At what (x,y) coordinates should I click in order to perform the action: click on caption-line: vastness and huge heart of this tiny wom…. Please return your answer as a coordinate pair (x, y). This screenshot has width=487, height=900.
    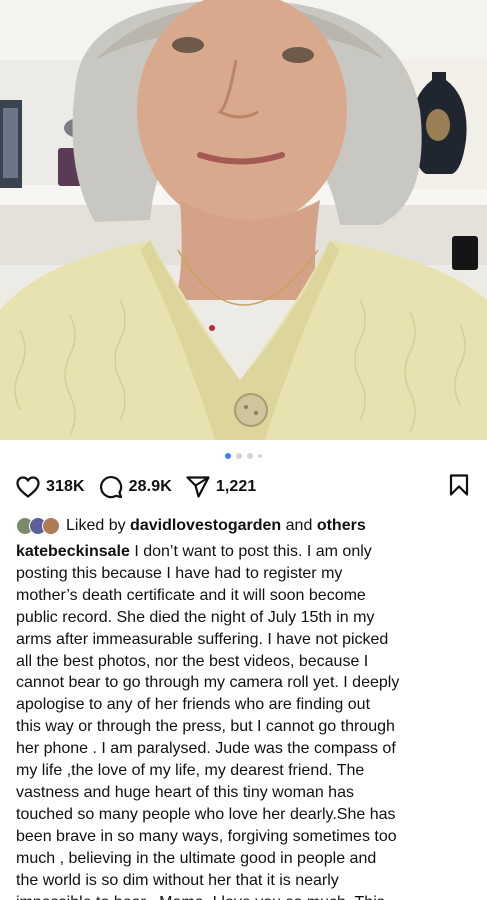
    Looking at the image, I should click on (185, 792).